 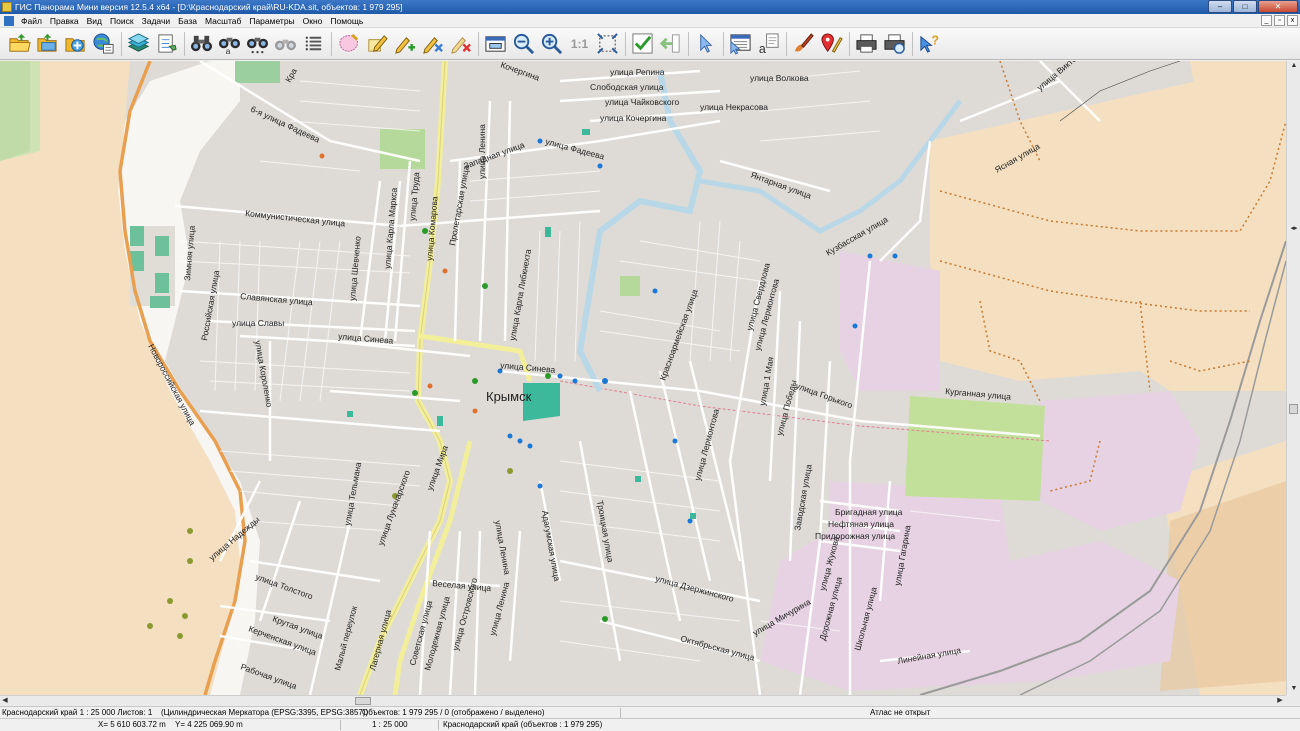 I want to click on menu-file: Файл, so click(x=31, y=21).